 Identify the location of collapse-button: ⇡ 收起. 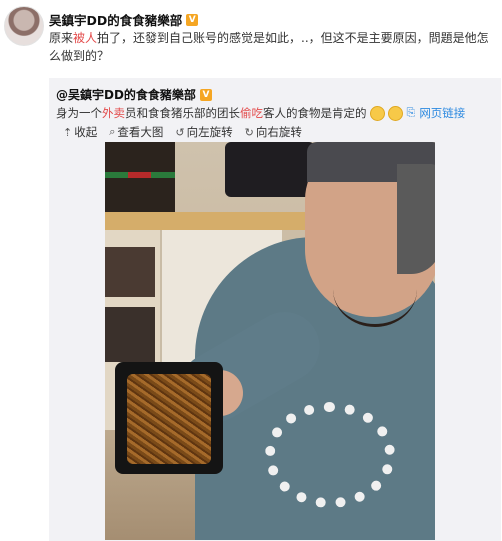
(80, 132).